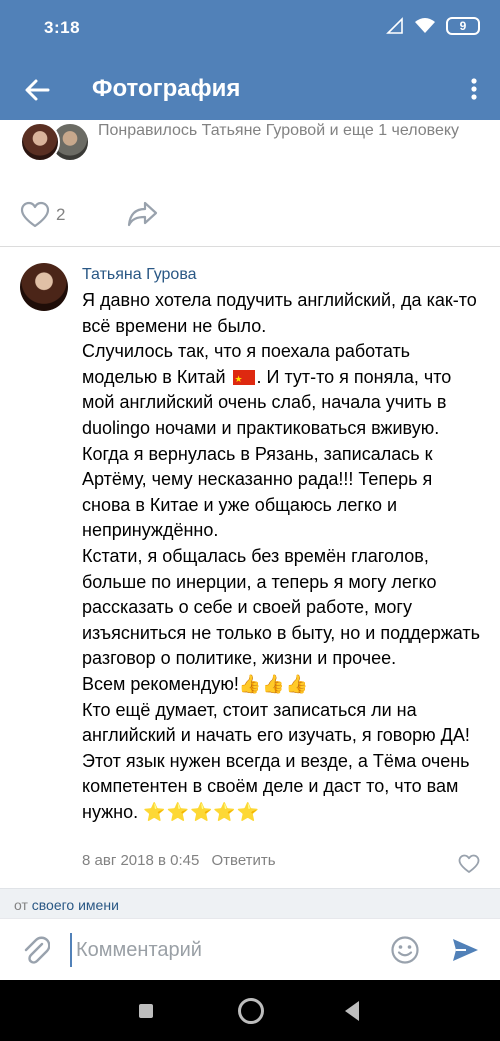 The width and height of the screenshot is (500, 1041). I want to click on recents-square-icon, so click(146, 1011).